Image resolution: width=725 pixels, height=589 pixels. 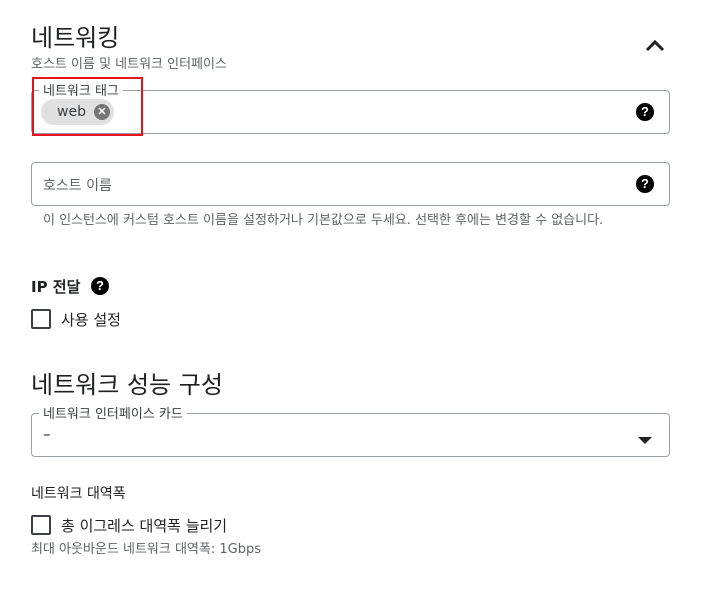 What do you see at coordinates (78, 494) in the screenshot?
I see `bandwidth-label: 네트워크 대역폭` at bounding box center [78, 494].